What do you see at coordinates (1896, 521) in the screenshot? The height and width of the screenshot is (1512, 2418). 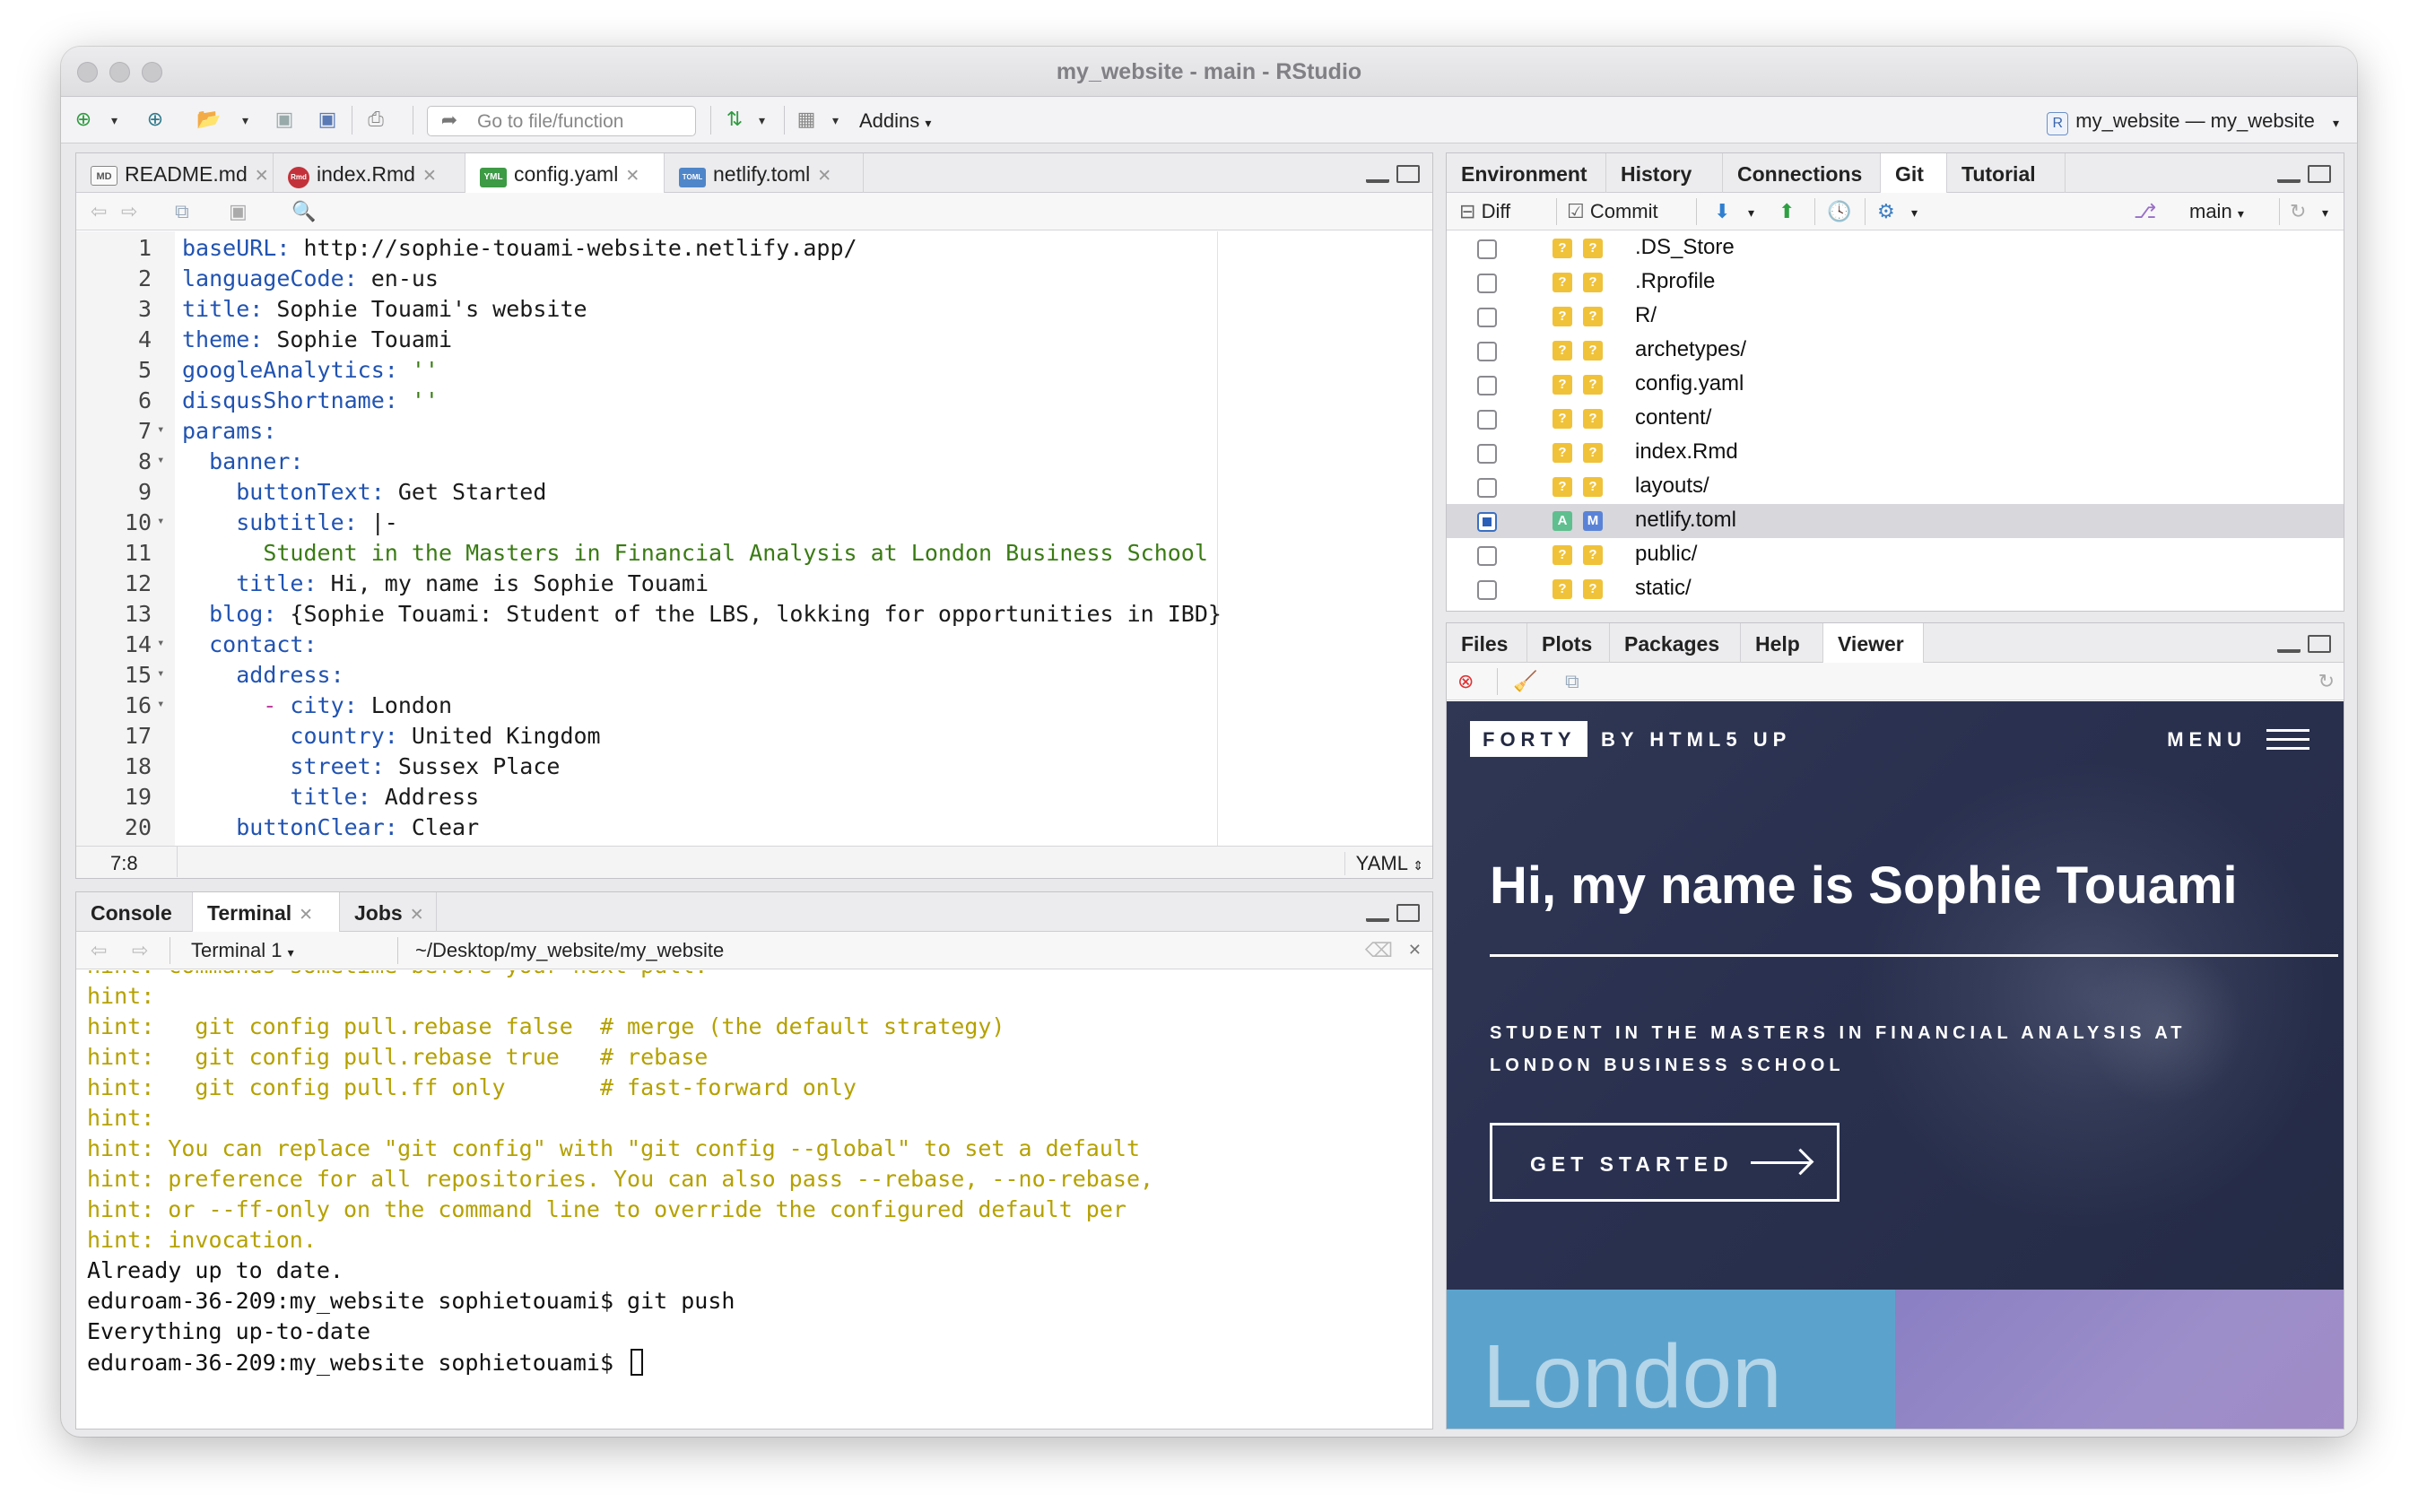 I see `git-file-row: A Mnetlify.toml` at bounding box center [1896, 521].